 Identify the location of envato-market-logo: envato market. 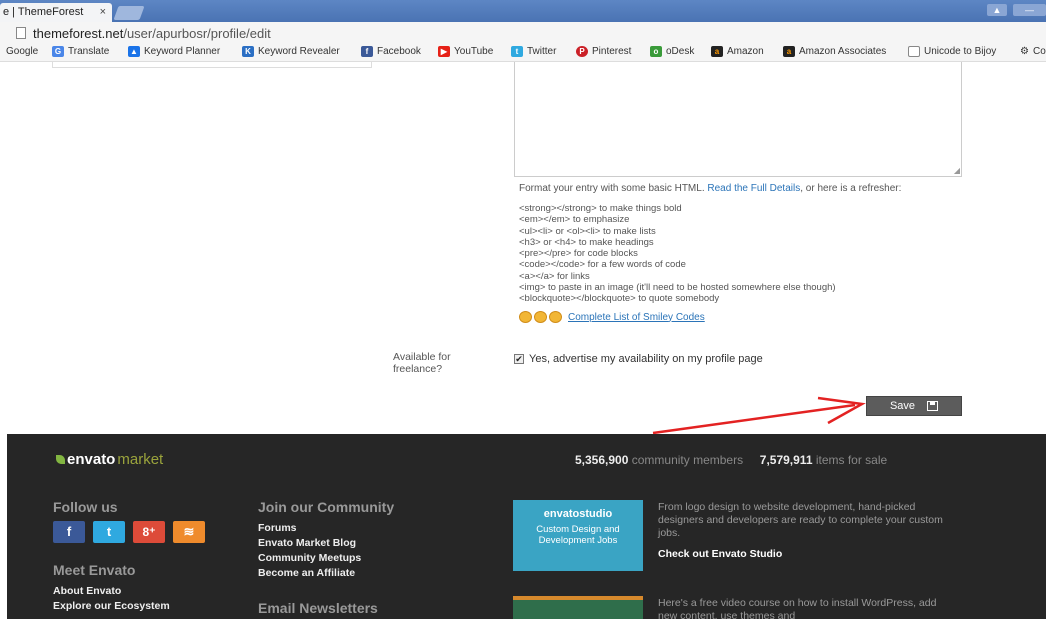
(109, 459).